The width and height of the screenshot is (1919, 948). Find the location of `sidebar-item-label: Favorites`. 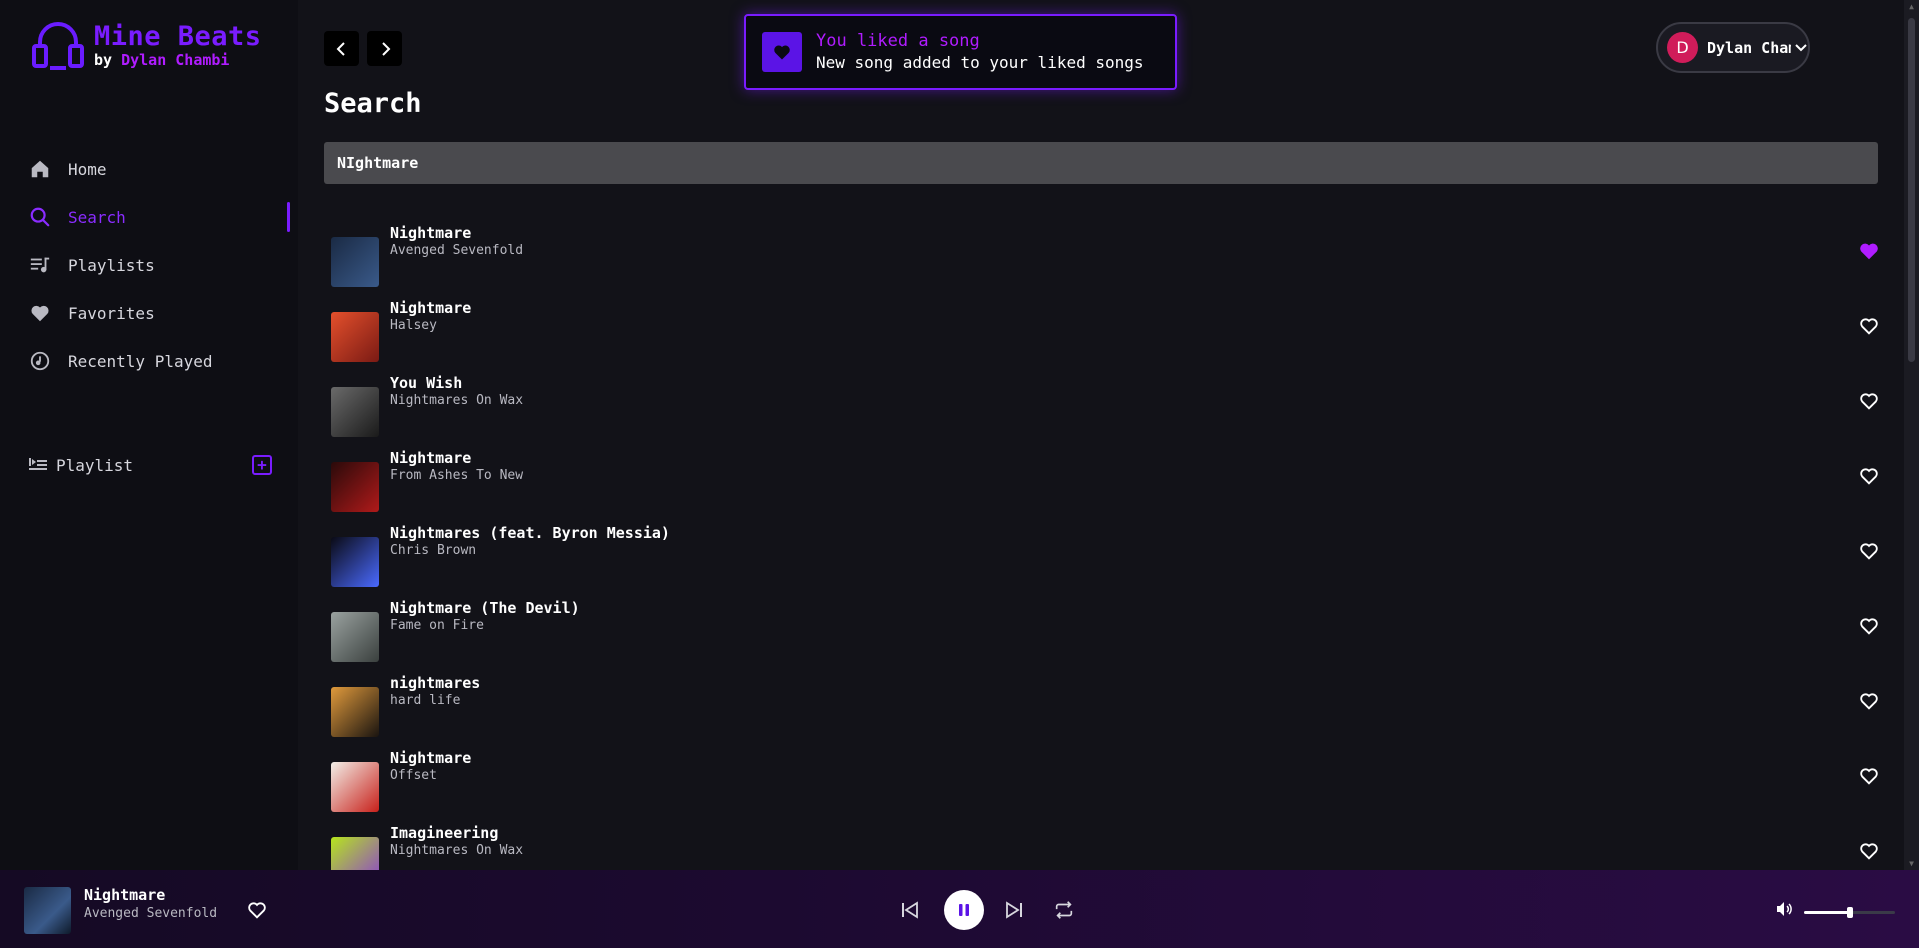

sidebar-item-label: Favorites is located at coordinates (111, 313).